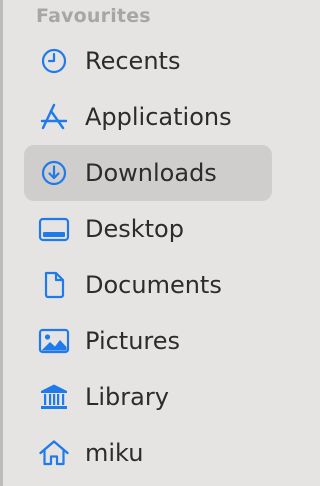  I want to click on sidebar-item-label: miku, so click(114, 453).